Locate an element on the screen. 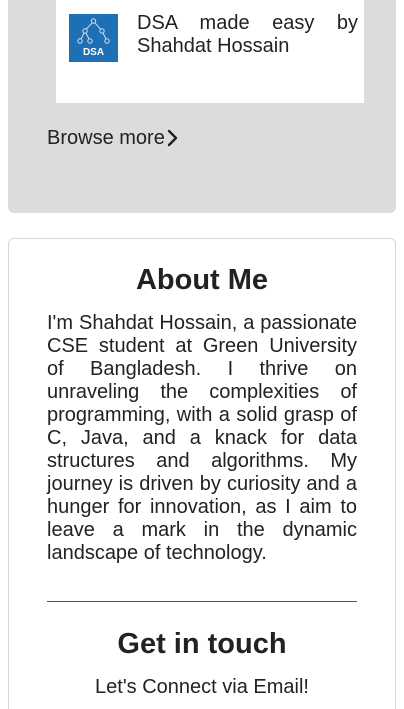  browse-more-label: Browse more is located at coordinates (106, 138).